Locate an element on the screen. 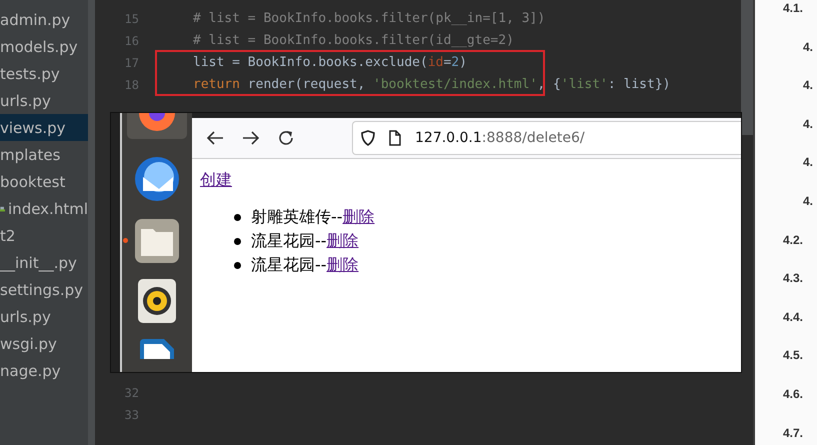 The height and width of the screenshot is (445, 817). code-line: return render(request, 'booktest/index.html', {'list': list}) is located at coordinates (432, 85).